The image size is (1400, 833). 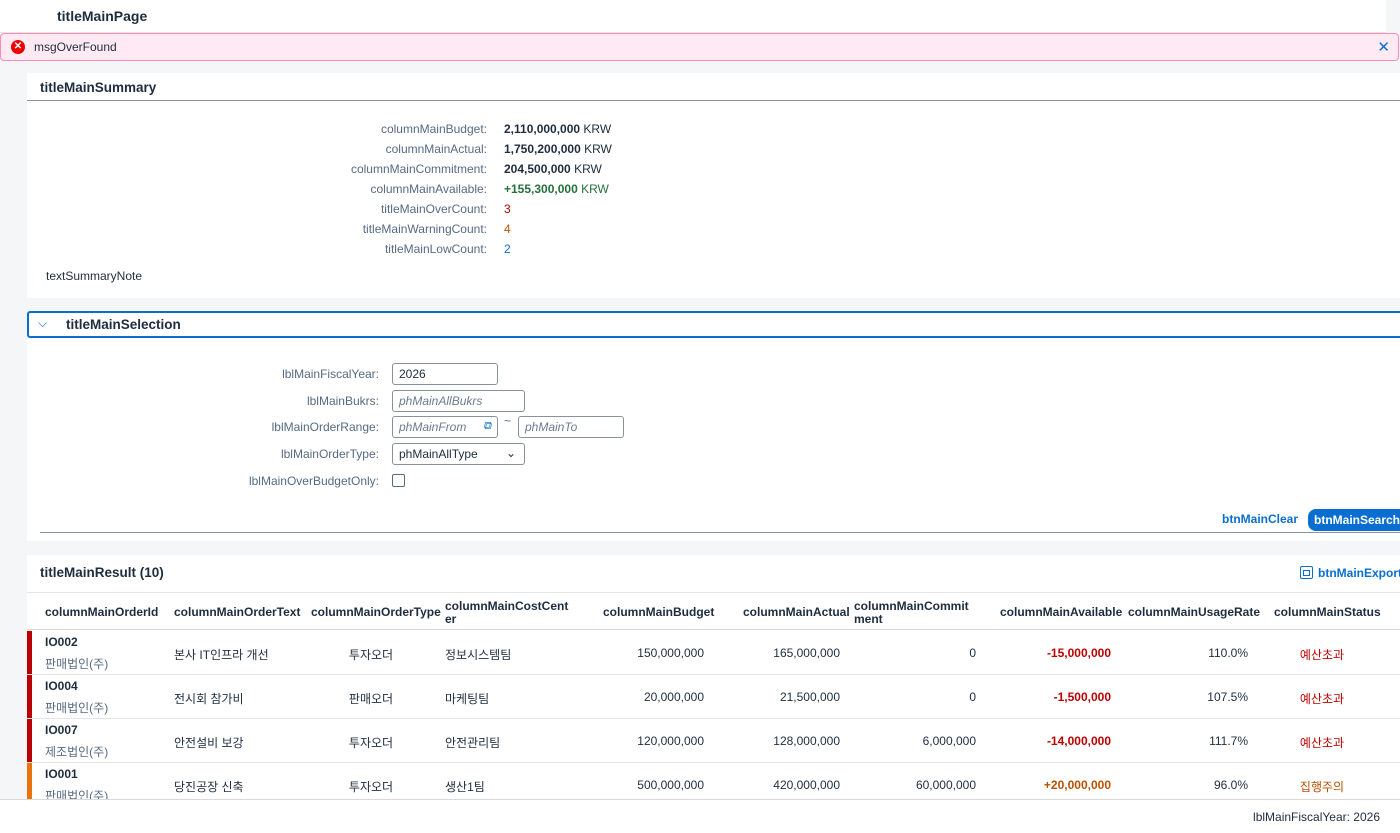 What do you see at coordinates (542, 129) in the screenshot?
I see `summary-amount: 2,110,000,000` at bounding box center [542, 129].